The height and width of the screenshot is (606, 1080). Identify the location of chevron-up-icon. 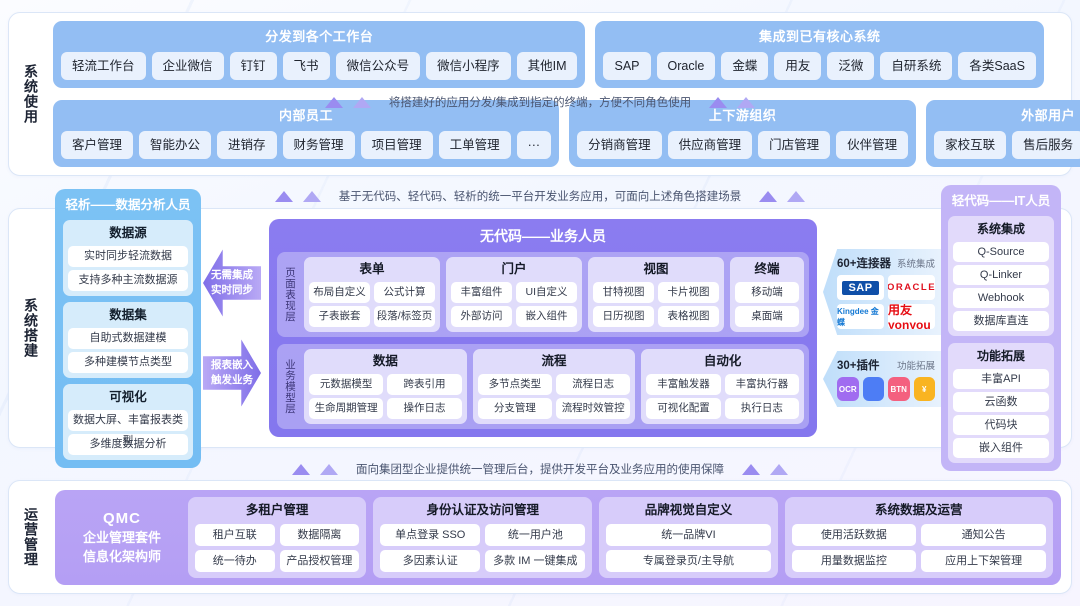
(301, 469).